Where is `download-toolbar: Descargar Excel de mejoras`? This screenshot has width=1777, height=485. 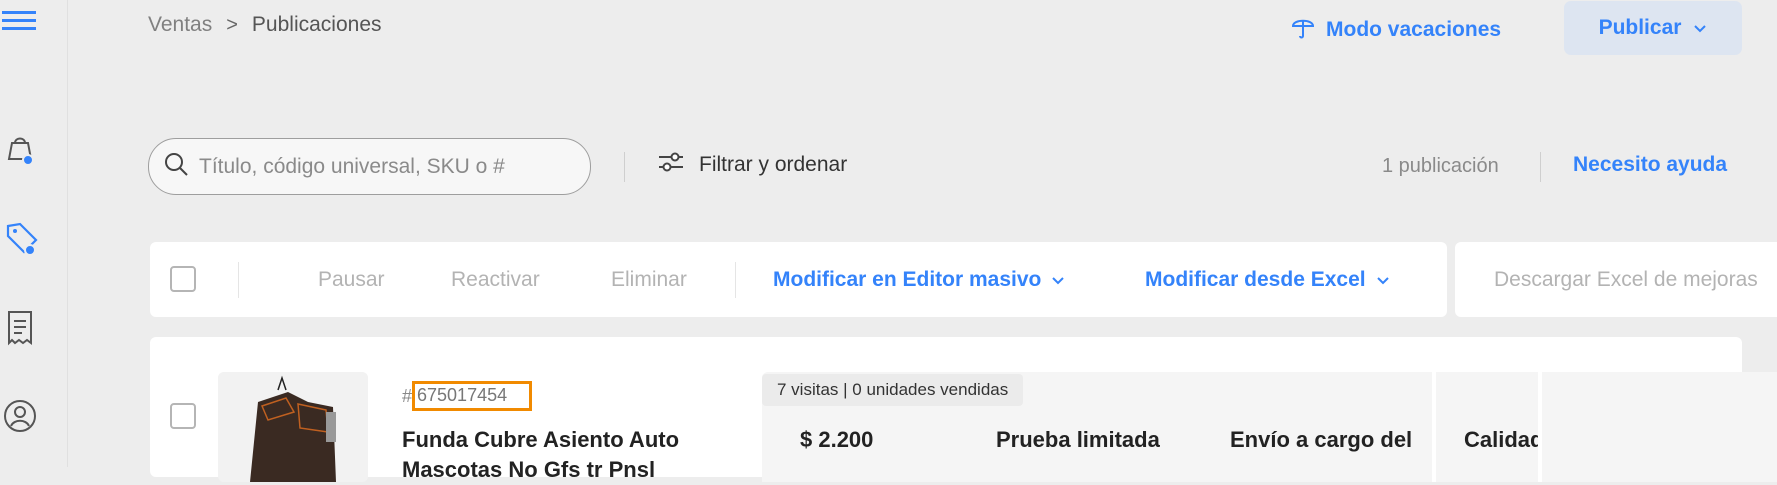
download-toolbar: Descargar Excel de mejoras is located at coordinates (1616, 279).